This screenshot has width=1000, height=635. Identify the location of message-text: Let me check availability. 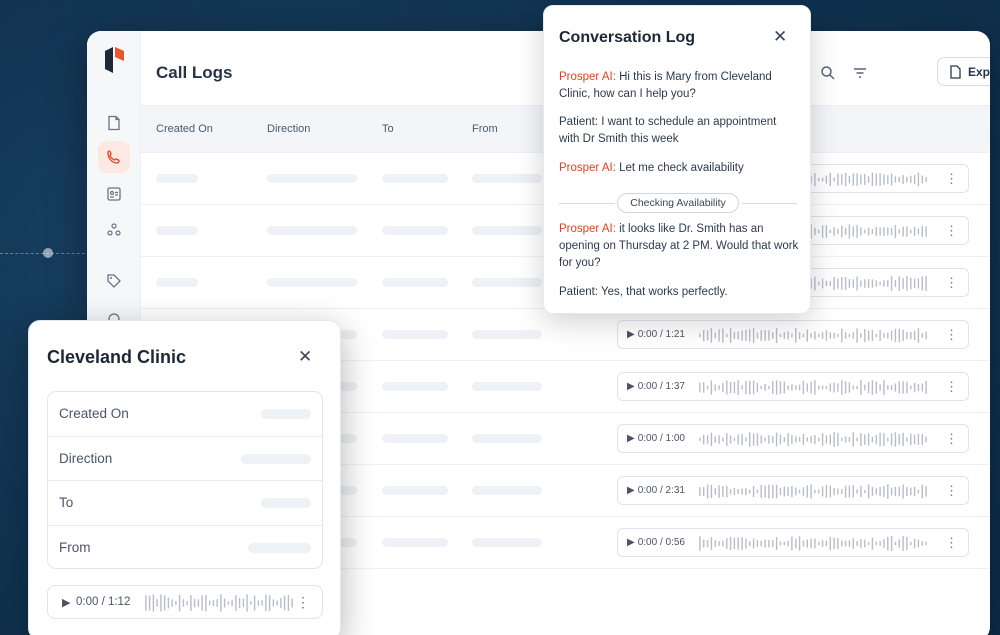
(679, 168).